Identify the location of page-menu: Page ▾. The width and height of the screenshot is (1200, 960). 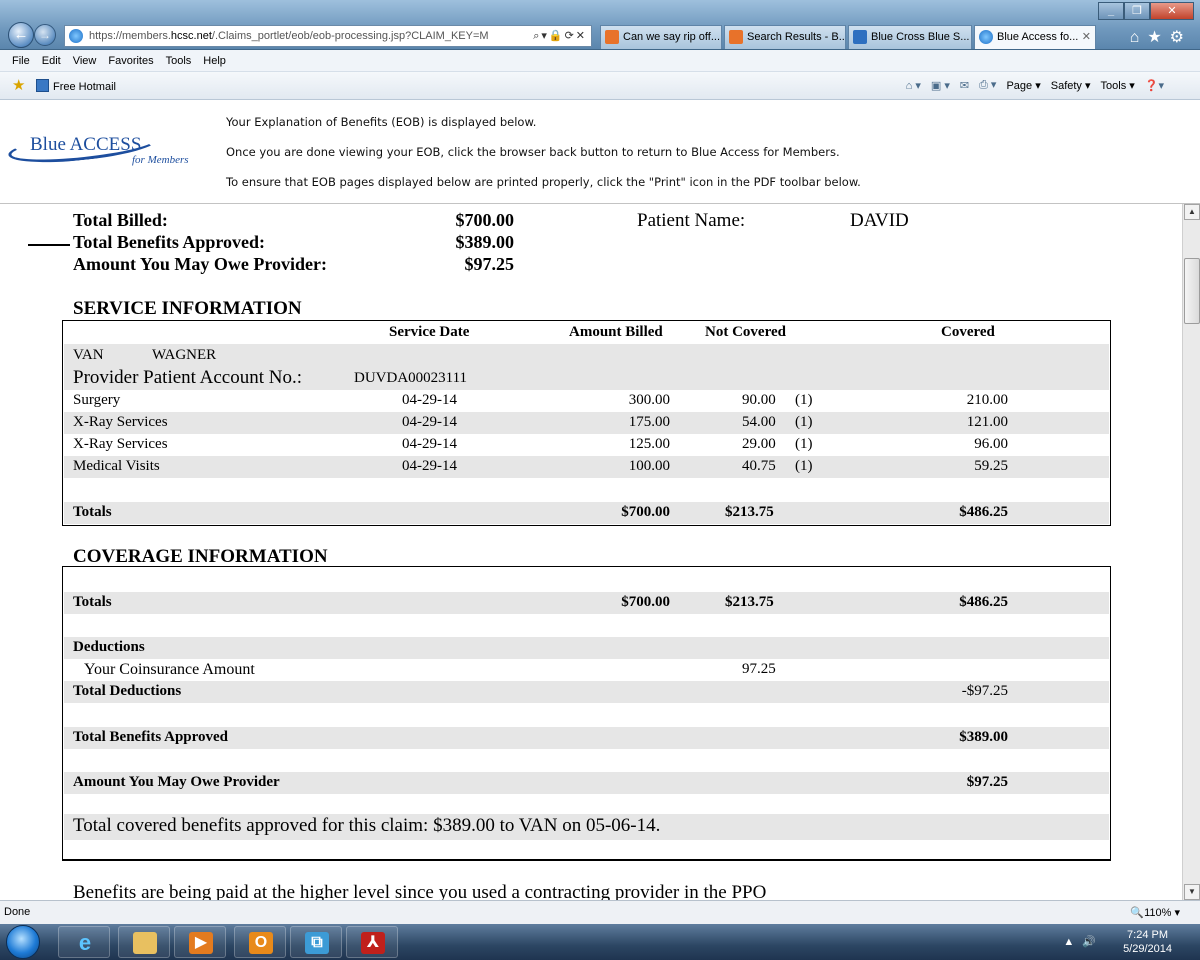
(1023, 85).